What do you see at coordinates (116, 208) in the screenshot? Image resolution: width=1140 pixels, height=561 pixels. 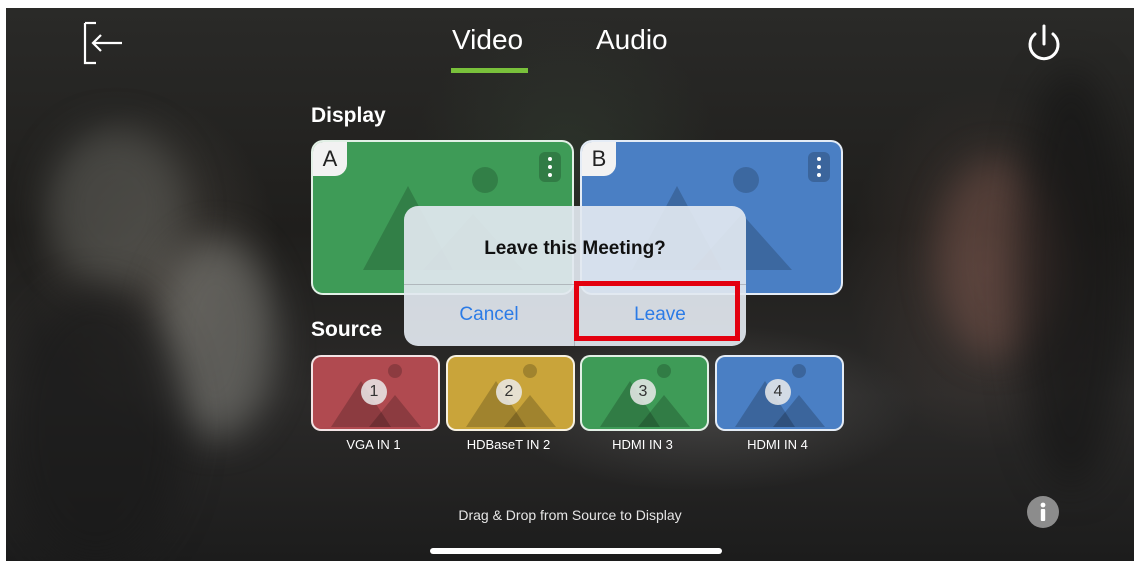 I see `background-person` at bounding box center [116, 208].